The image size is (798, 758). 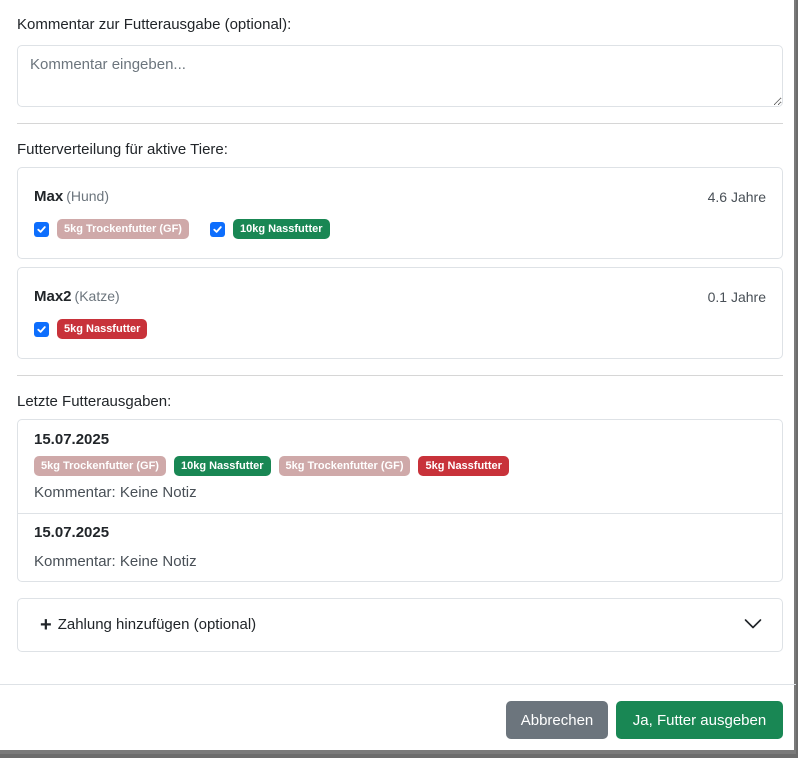 What do you see at coordinates (87, 196) in the screenshot?
I see `pet-species: (Hund)` at bounding box center [87, 196].